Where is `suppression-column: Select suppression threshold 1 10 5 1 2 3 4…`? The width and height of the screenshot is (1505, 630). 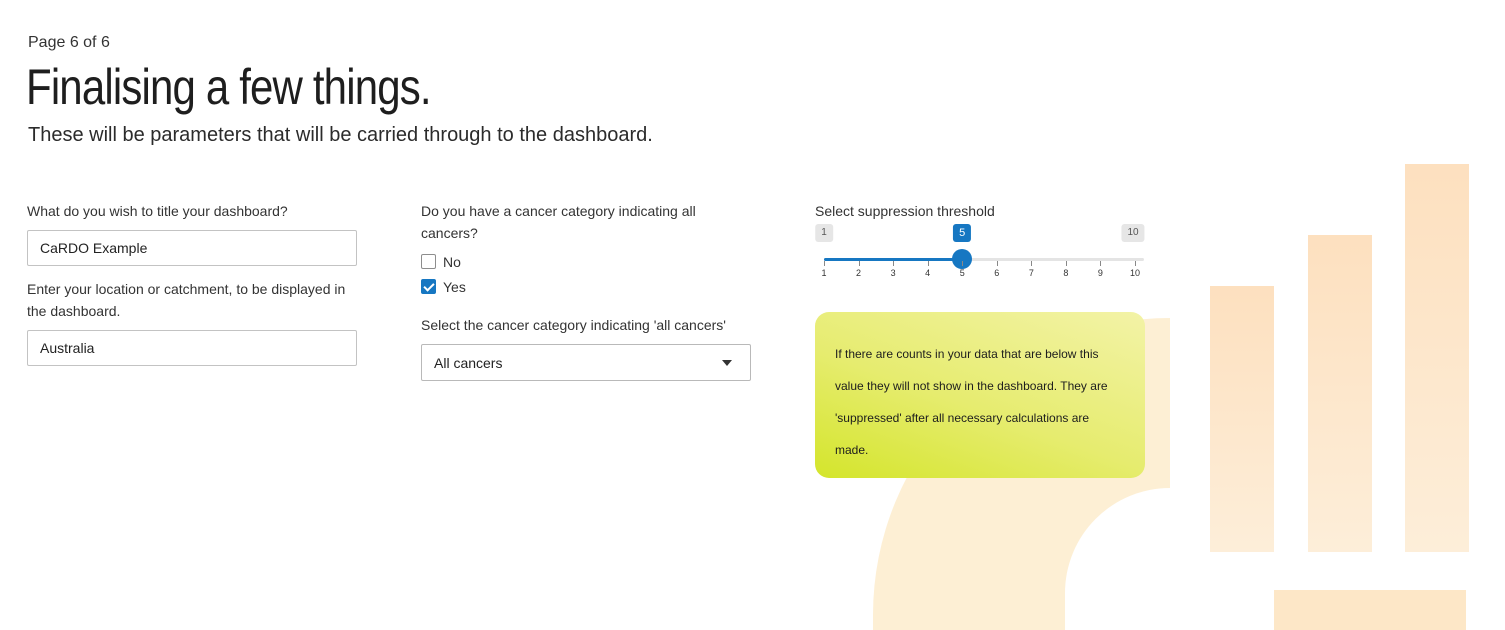 suppression-column: Select suppression threshold 1 10 5 1 2 3 4… is located at coordinates (980, 339).